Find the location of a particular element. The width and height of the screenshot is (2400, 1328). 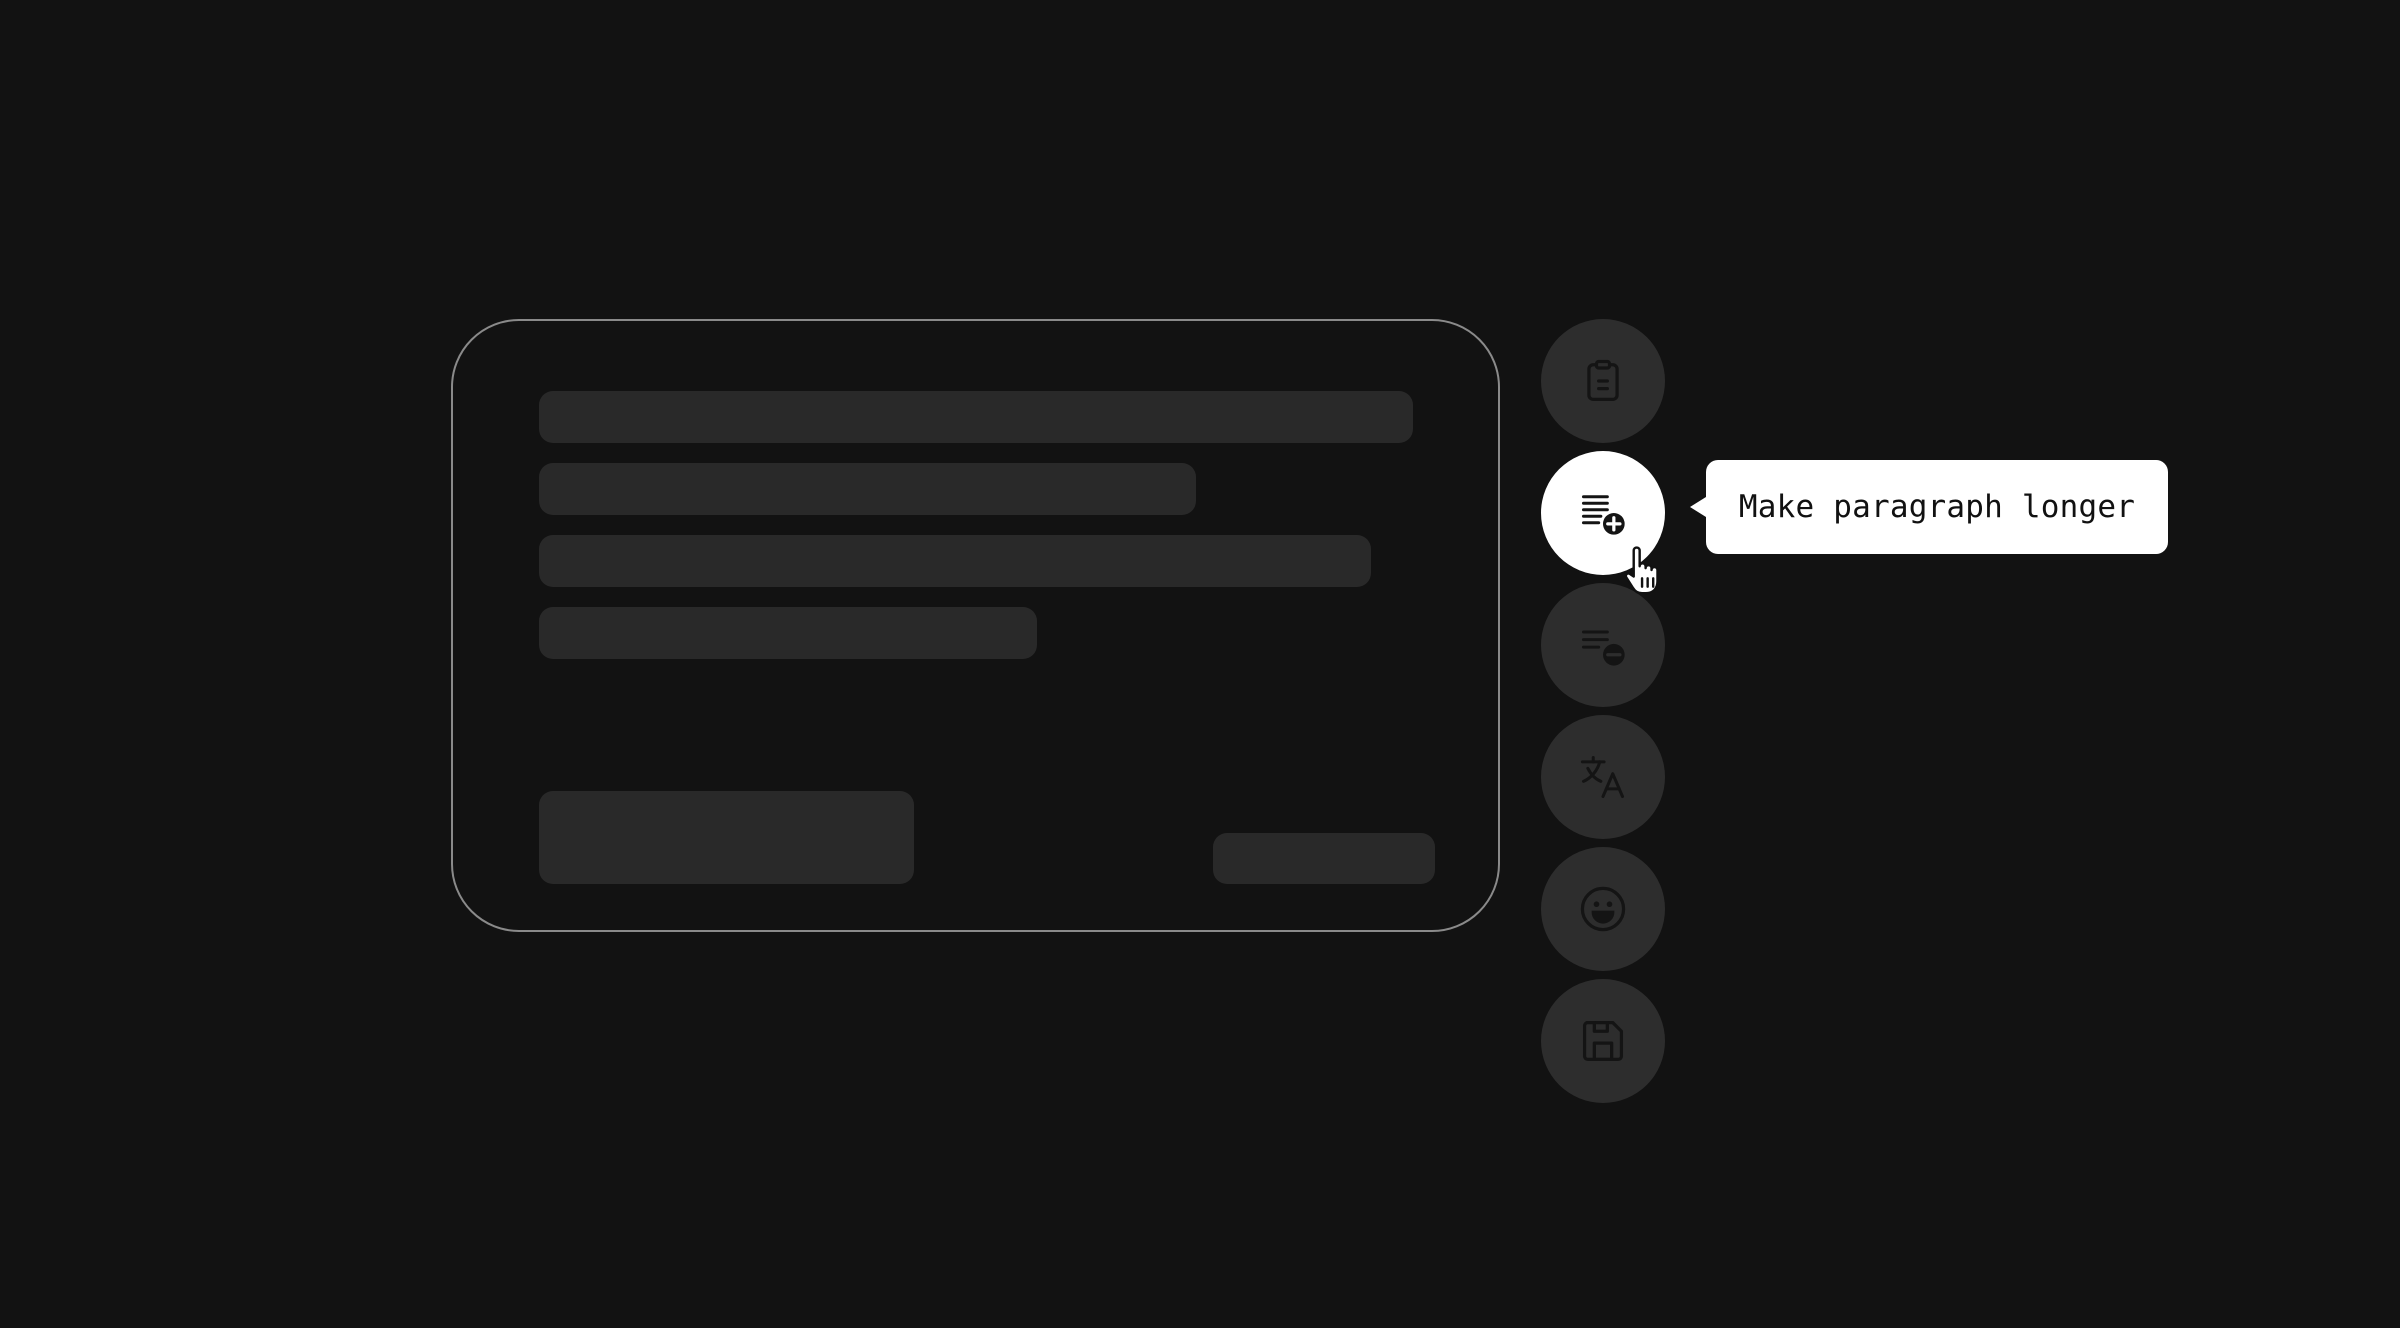

translate-icon is located at coordinates (1603, 777).